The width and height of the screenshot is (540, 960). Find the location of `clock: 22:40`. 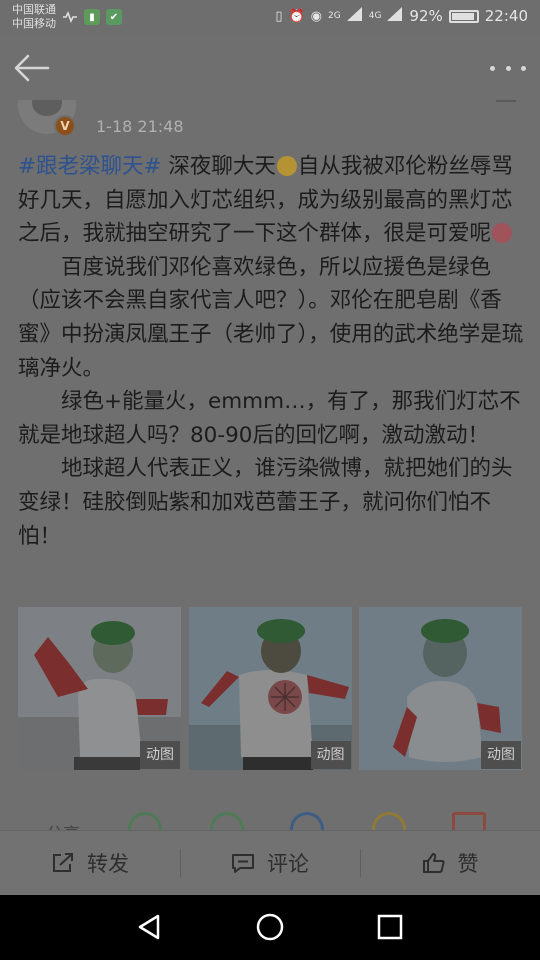

clock: 22:40 is located at coordinates (506, 16).